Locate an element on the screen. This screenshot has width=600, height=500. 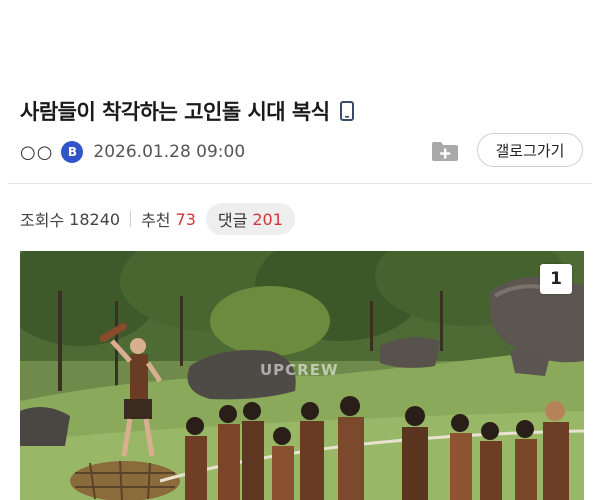
level-badge: B is located at coordinates (72, 152).